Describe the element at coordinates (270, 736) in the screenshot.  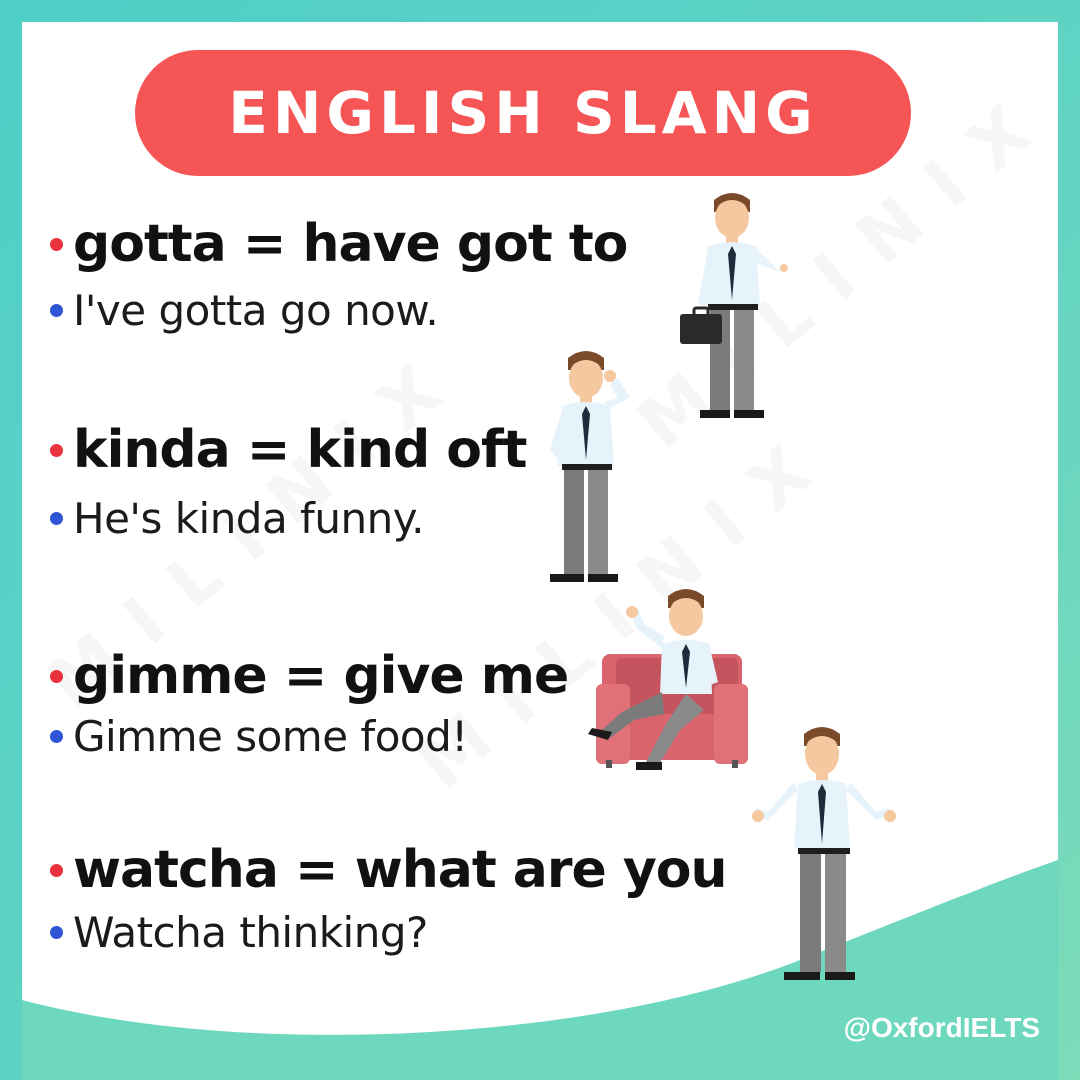
I see `example-text: Gimme some food!` at that location.